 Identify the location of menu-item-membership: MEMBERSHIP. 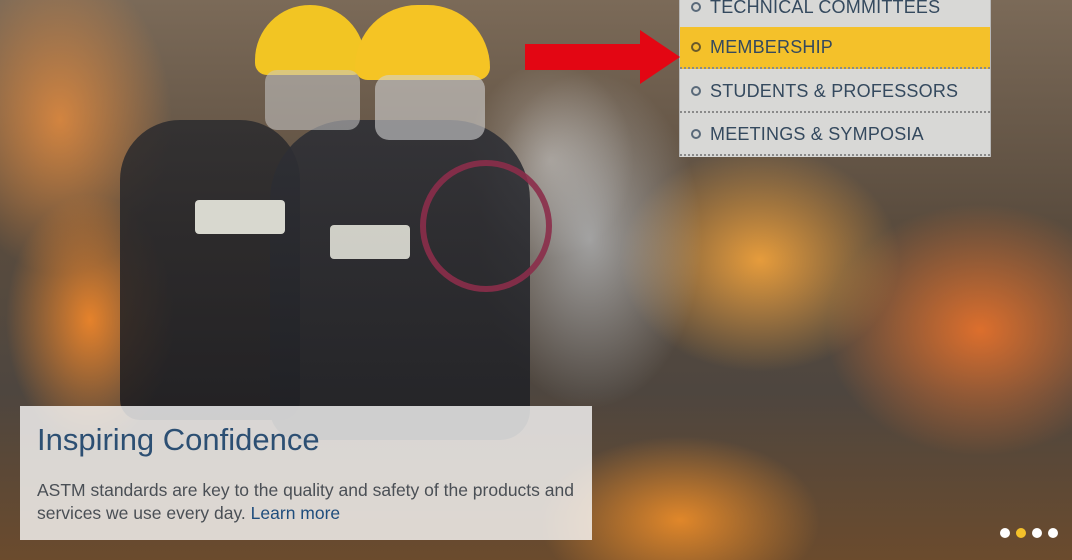
(835, 48).